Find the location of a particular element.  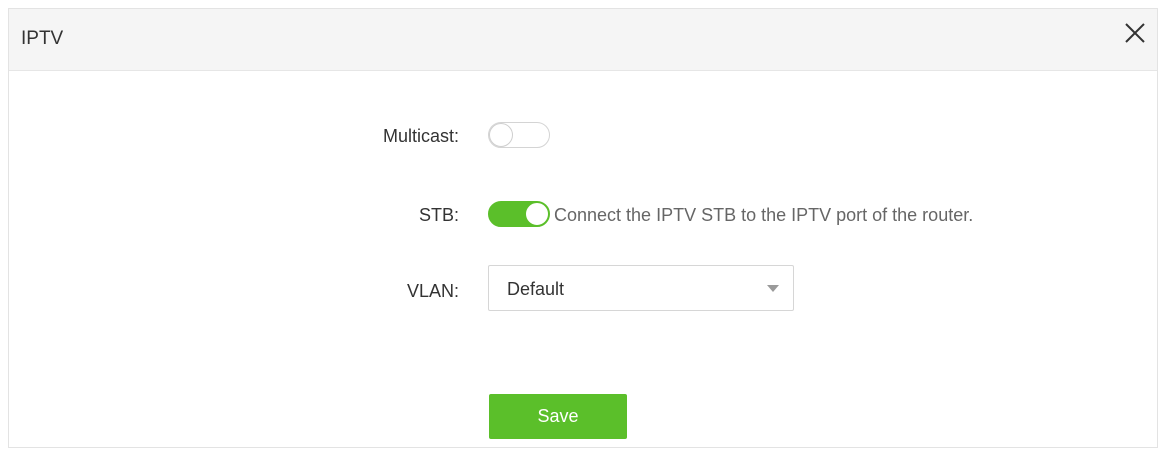

stb-toggle is located at coordinates (519, 214).